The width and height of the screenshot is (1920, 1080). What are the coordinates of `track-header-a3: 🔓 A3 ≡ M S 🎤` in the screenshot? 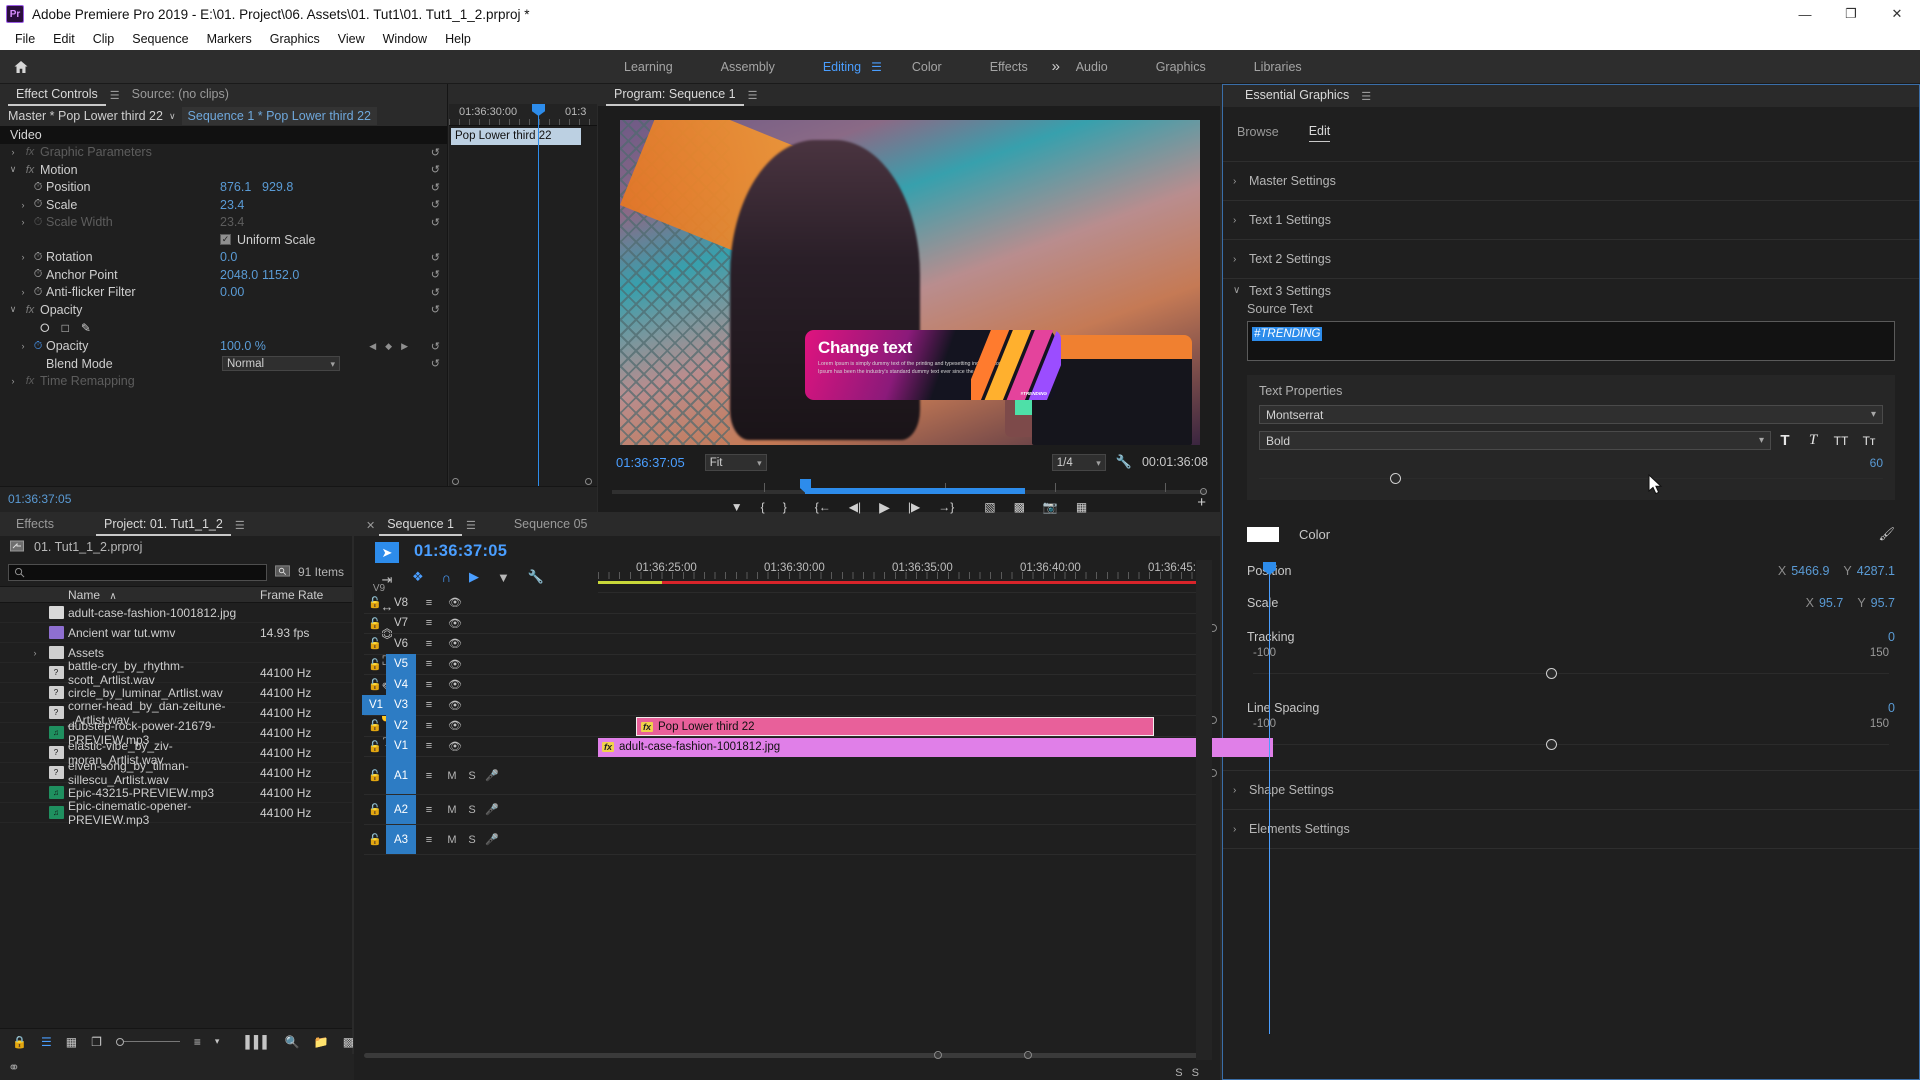 It's located at (481, 840).